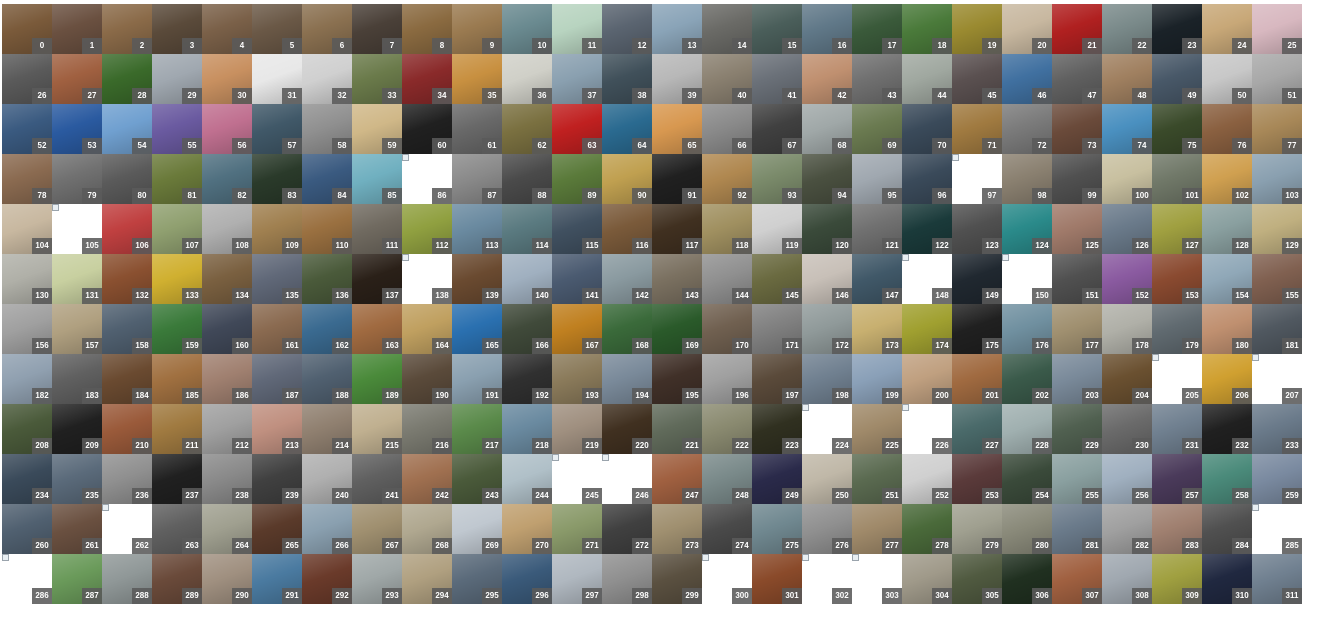 The width and height of the screenshot is (1330, 620). What do you see at coordinates (1027, 29) in the screenshot?
I see `image-thumbnail: 20` at bounding box center [1027, 29].